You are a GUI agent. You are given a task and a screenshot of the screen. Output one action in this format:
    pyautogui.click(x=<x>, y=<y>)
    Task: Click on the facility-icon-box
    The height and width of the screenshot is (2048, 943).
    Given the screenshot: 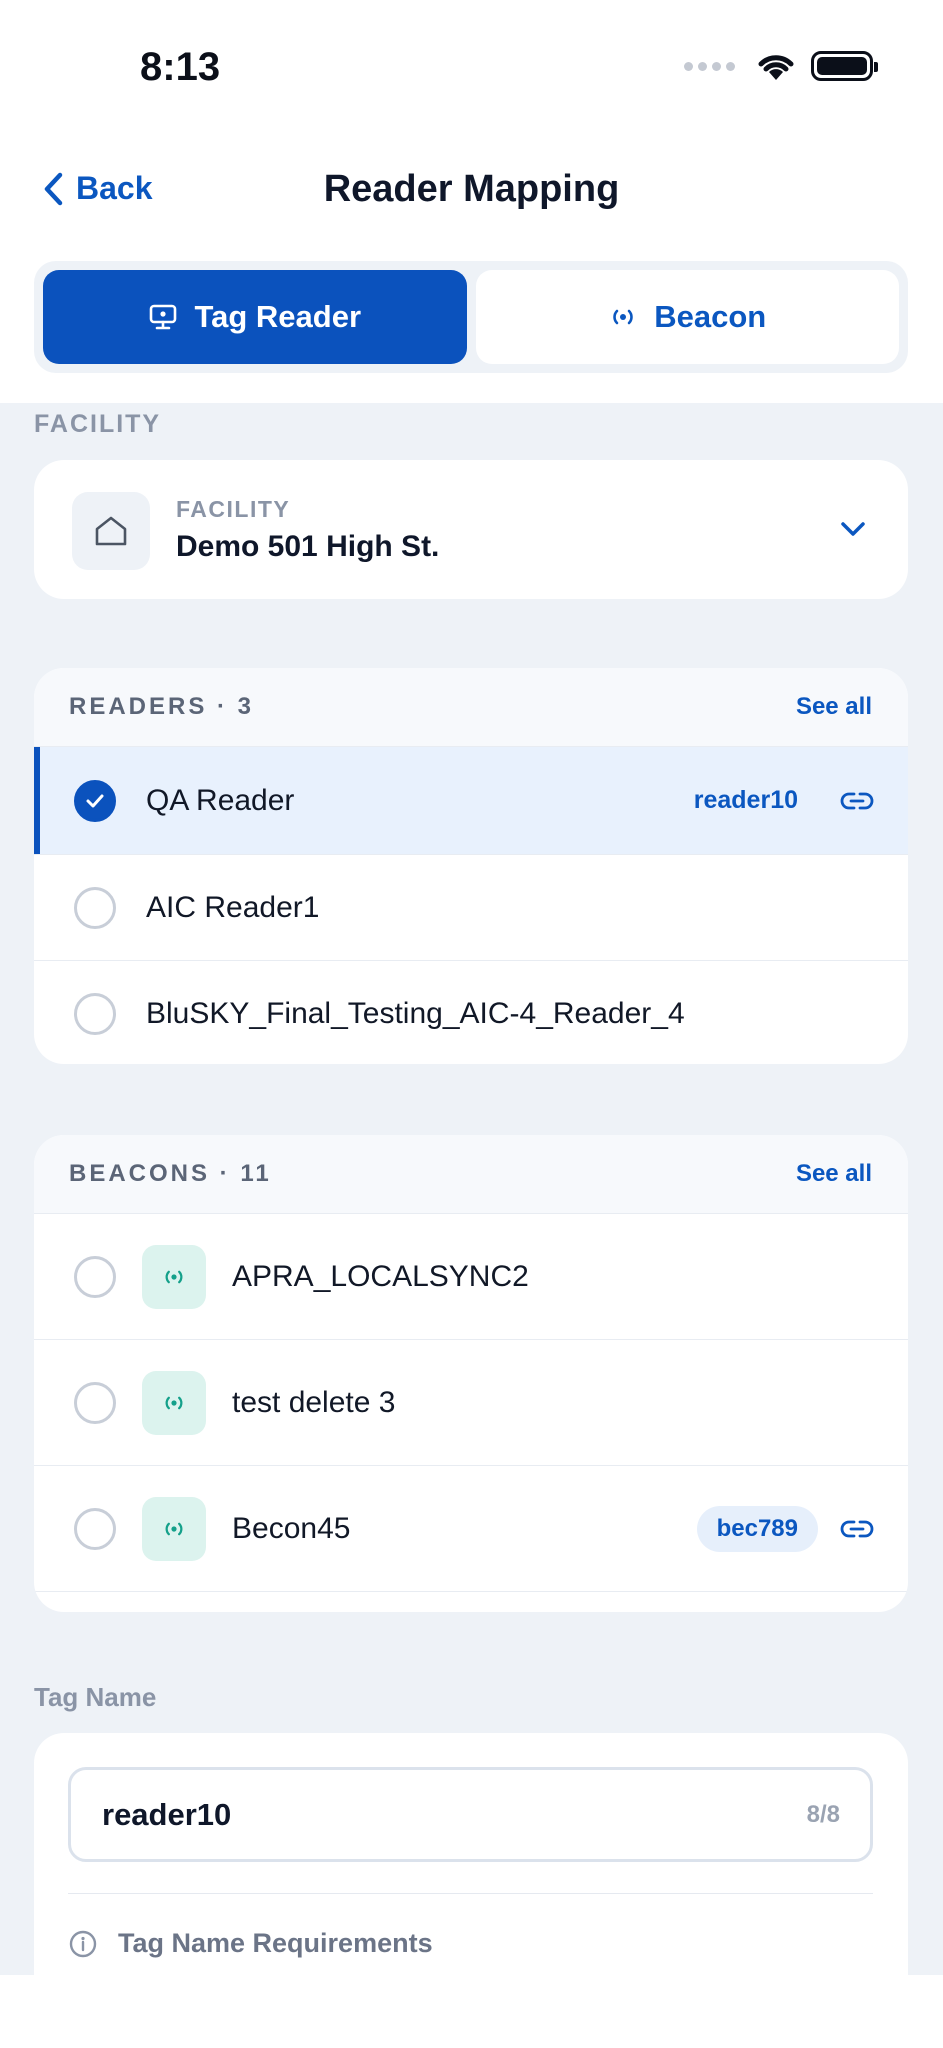 What is the action you would take?
    pyautogui.click(x=111, y=531)
    